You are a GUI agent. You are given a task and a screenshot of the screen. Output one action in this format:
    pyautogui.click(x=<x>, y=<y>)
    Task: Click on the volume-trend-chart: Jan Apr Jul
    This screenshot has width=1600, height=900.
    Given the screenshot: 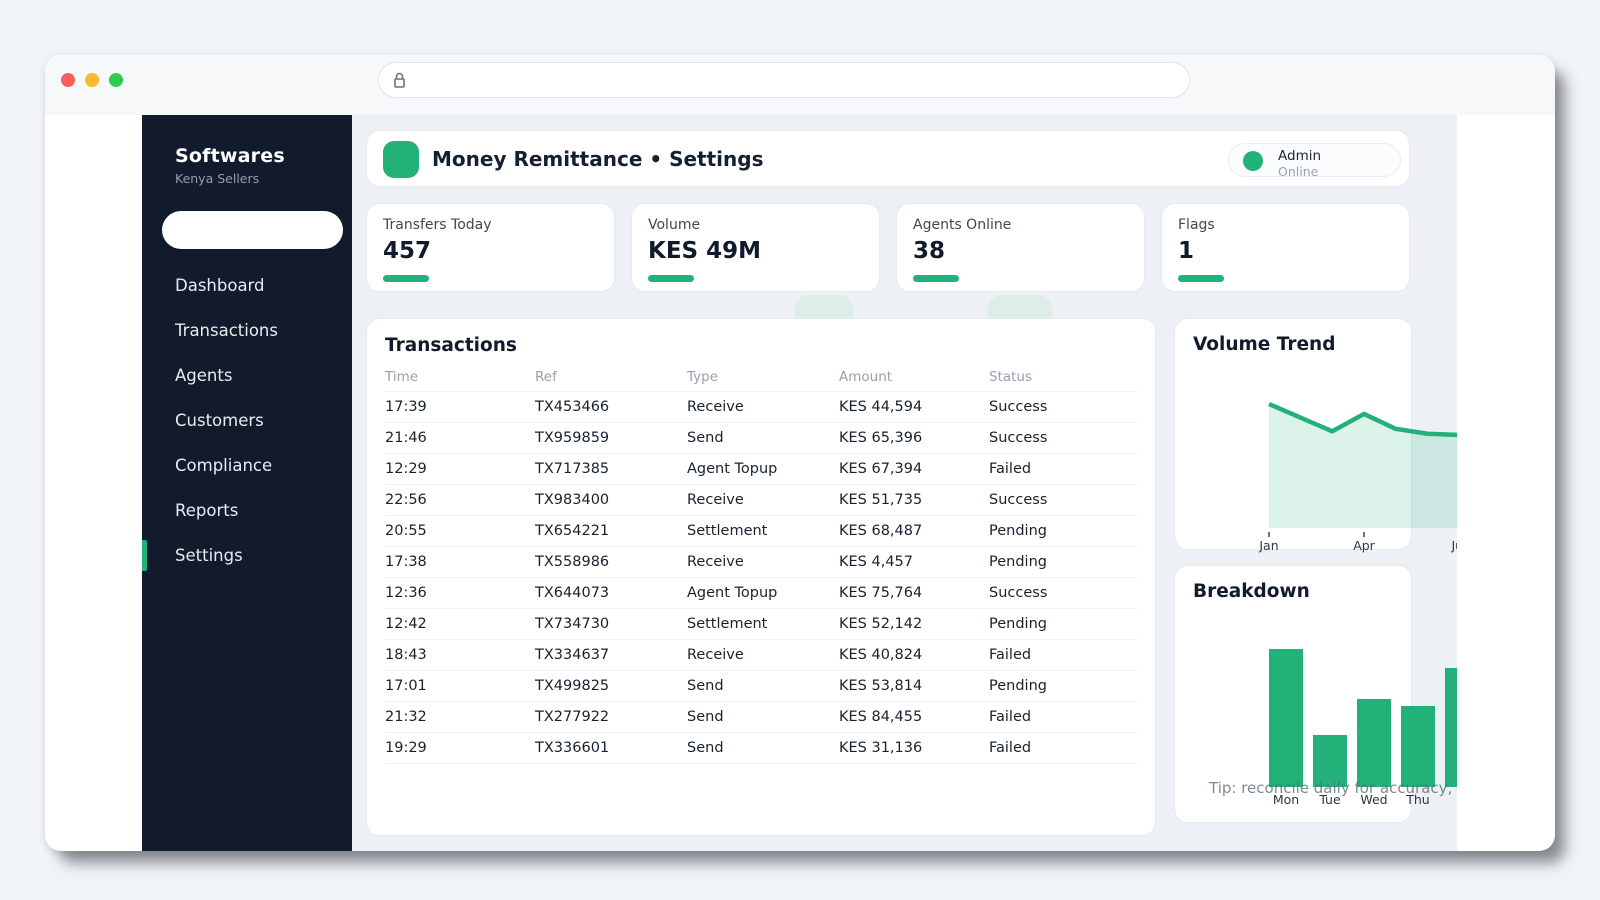 What is the action you would take?
    pyautogui.click(x=1357, y=477)
    